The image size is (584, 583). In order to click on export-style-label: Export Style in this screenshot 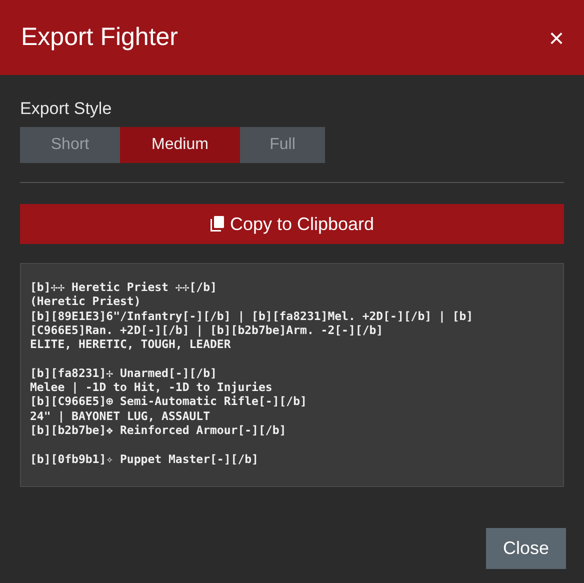, I will do `click(66, 109)`.